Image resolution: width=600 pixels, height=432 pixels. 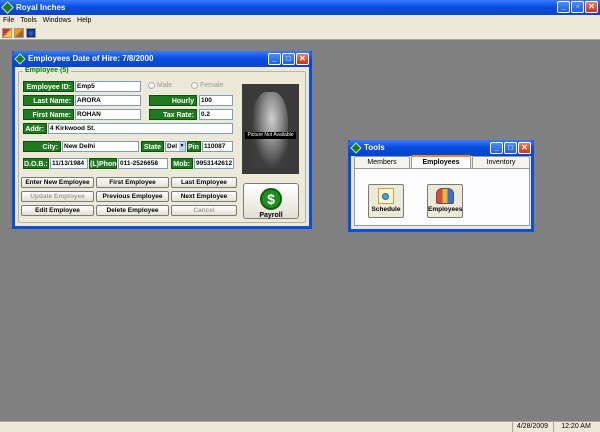 What do you see at coordinates (48, 114) in the screenshot?
I see `first-name-label: First Name:` at bounding box center [48, 114].